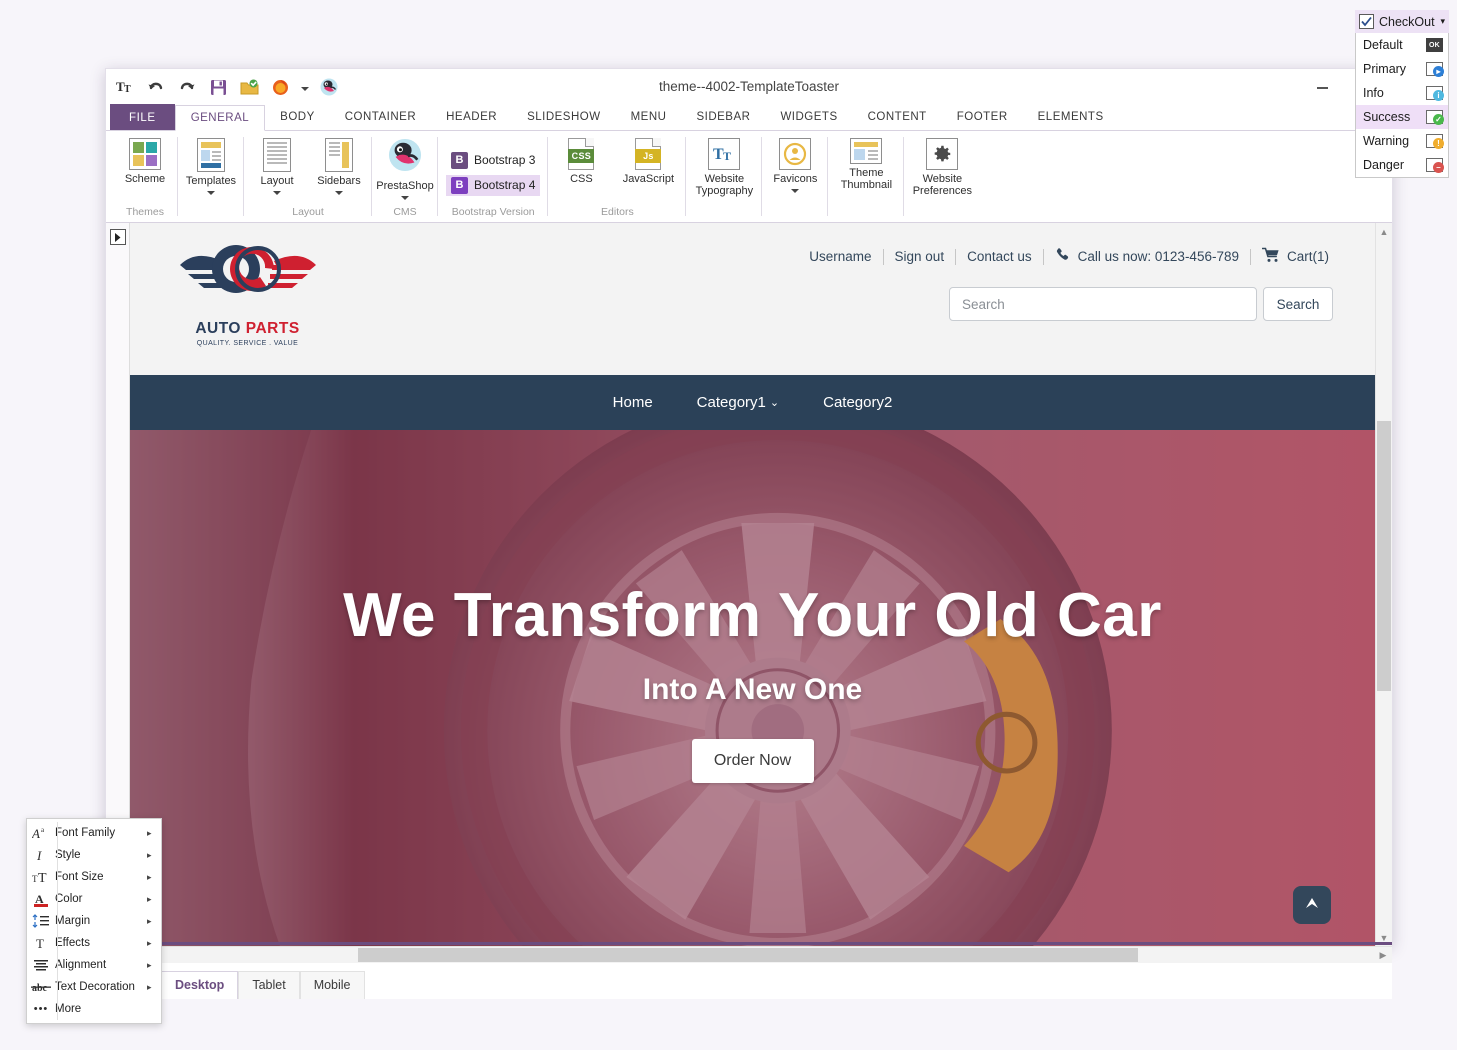 The image size is (1457, 1050). I want to click on css-editor-button: CSS CSS, so click(581, 160).